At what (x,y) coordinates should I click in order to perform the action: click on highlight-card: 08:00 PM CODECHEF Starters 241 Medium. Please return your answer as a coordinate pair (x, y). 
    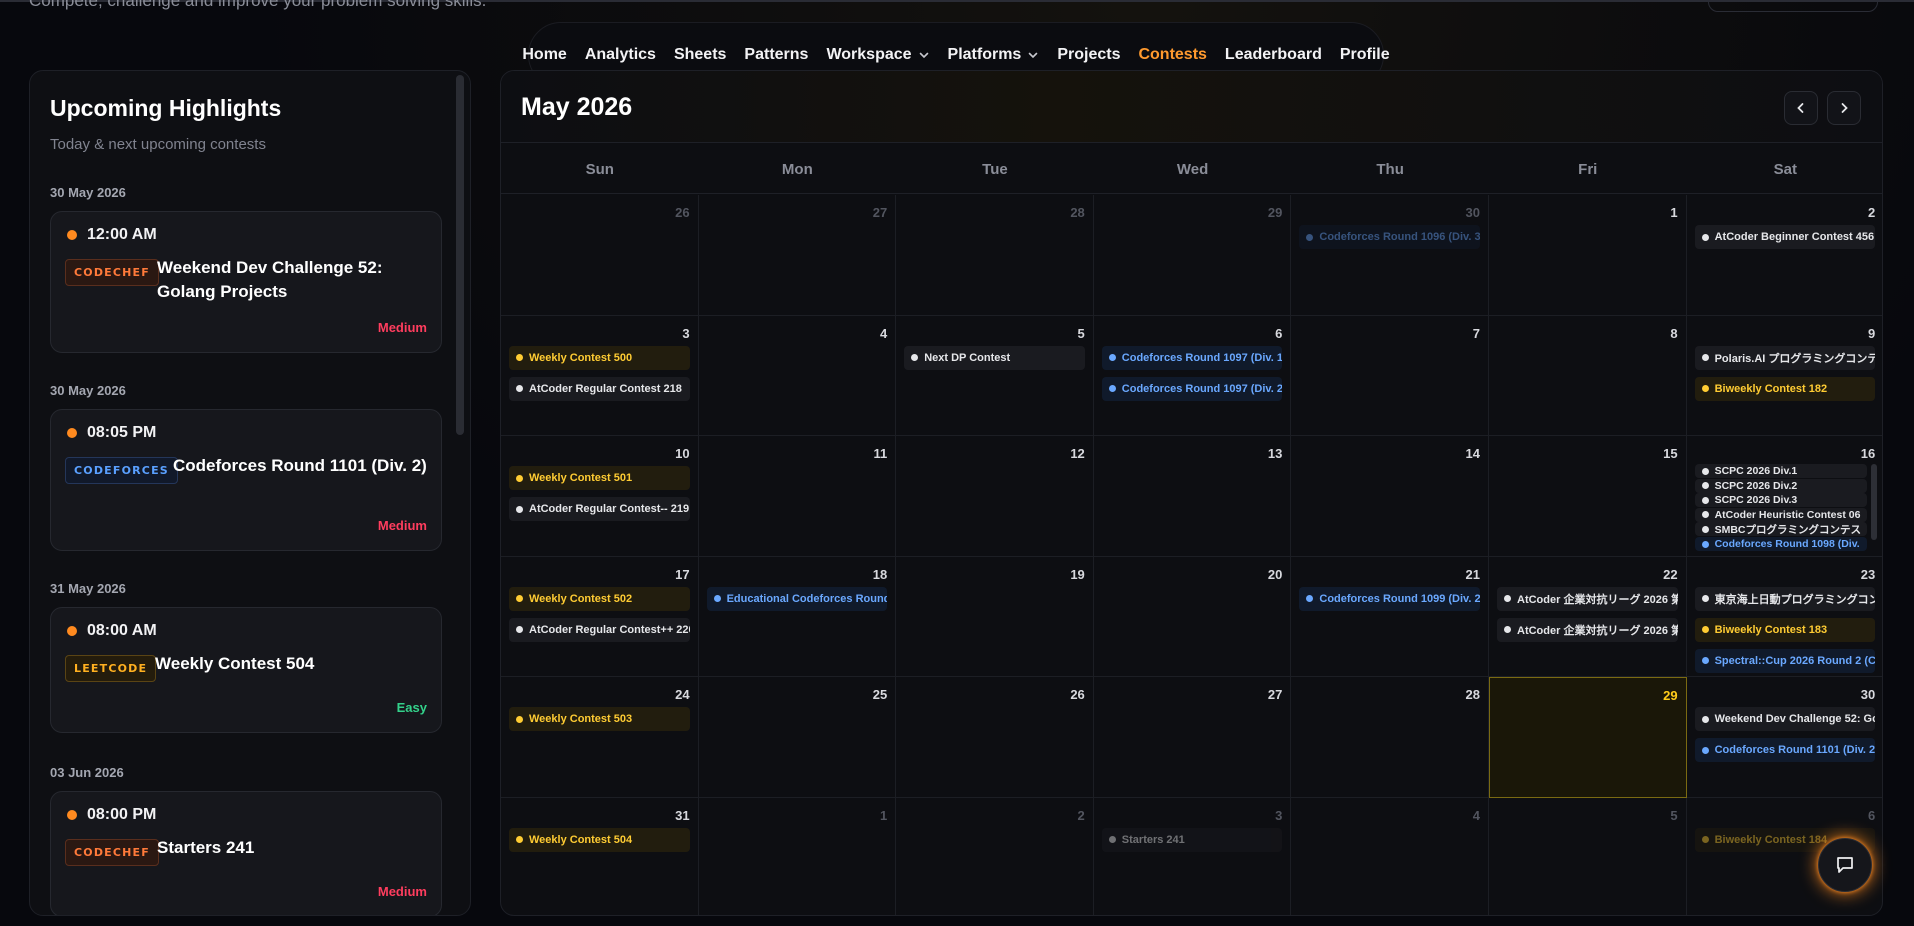
    Looking at the image, I should click on (246, 853).